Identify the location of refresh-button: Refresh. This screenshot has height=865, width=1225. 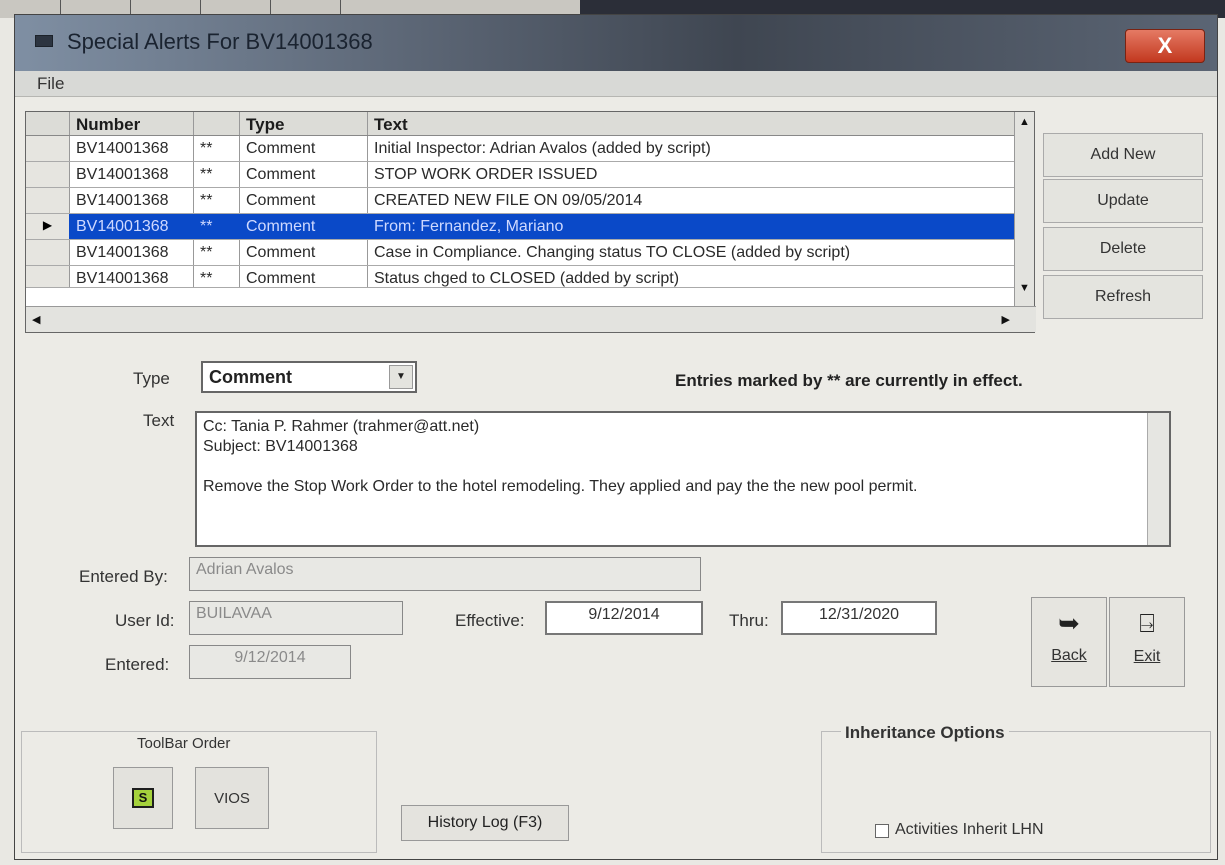
(1123, 297).